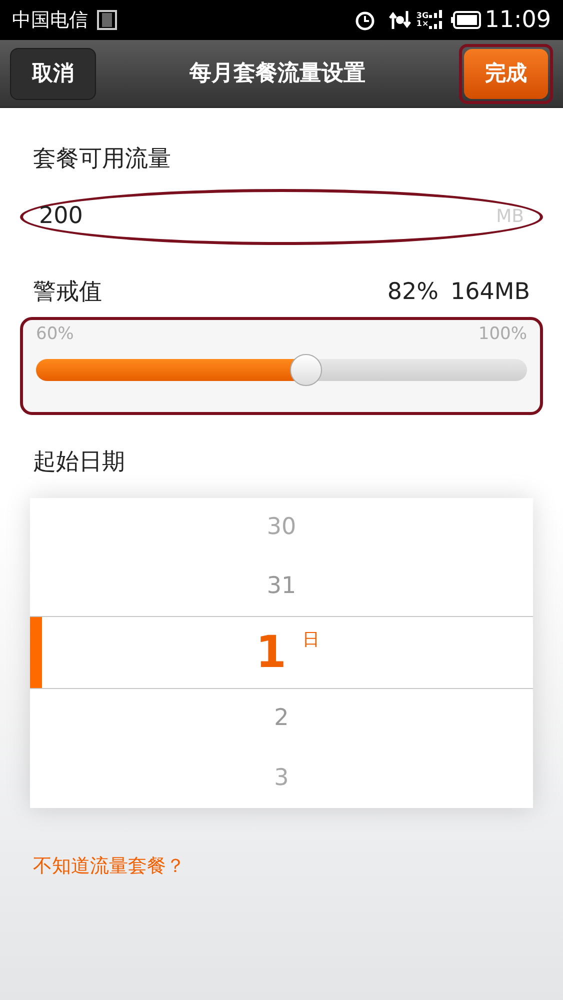 This screenshot has height=1000, width=563. I want to click on screen-title: 每月套餐流量设置, so click(278, 74).